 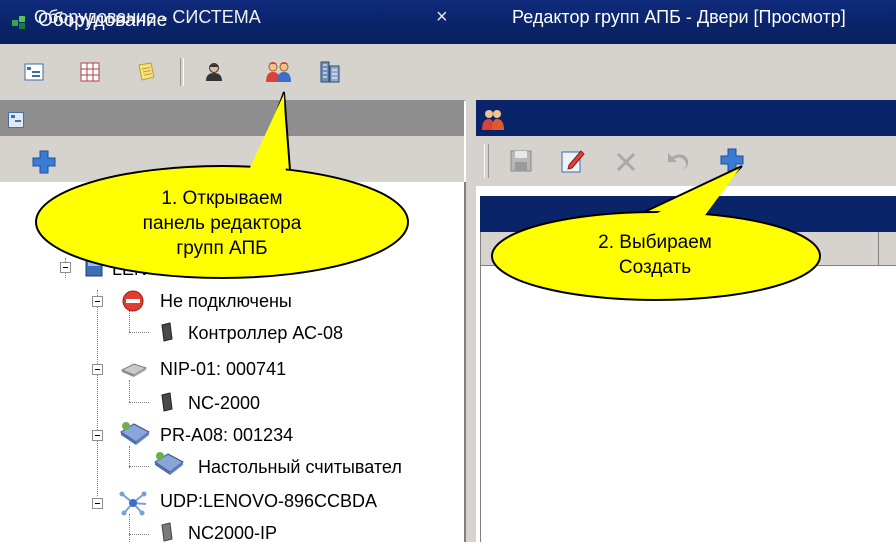 I want to click on callout-1-text: 1. Открываем панель редактора групп АПБ, so click(x=222, y=223).